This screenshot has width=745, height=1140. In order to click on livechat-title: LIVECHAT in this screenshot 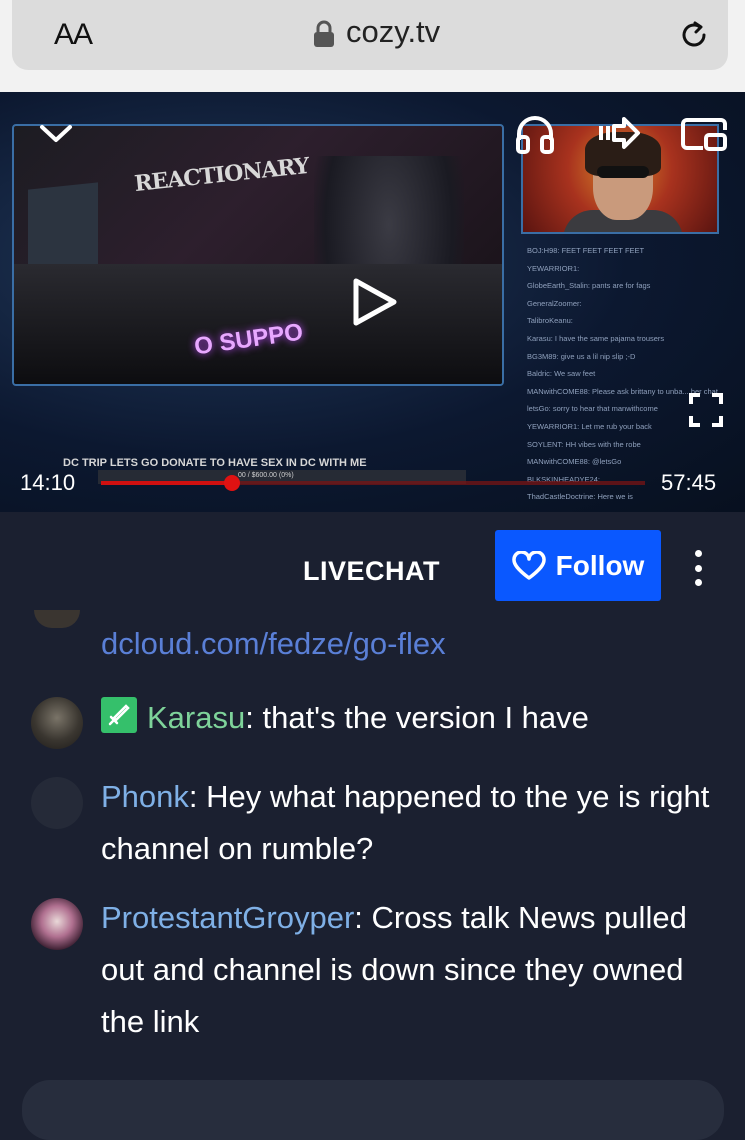, I will do `click(371, 571)`.